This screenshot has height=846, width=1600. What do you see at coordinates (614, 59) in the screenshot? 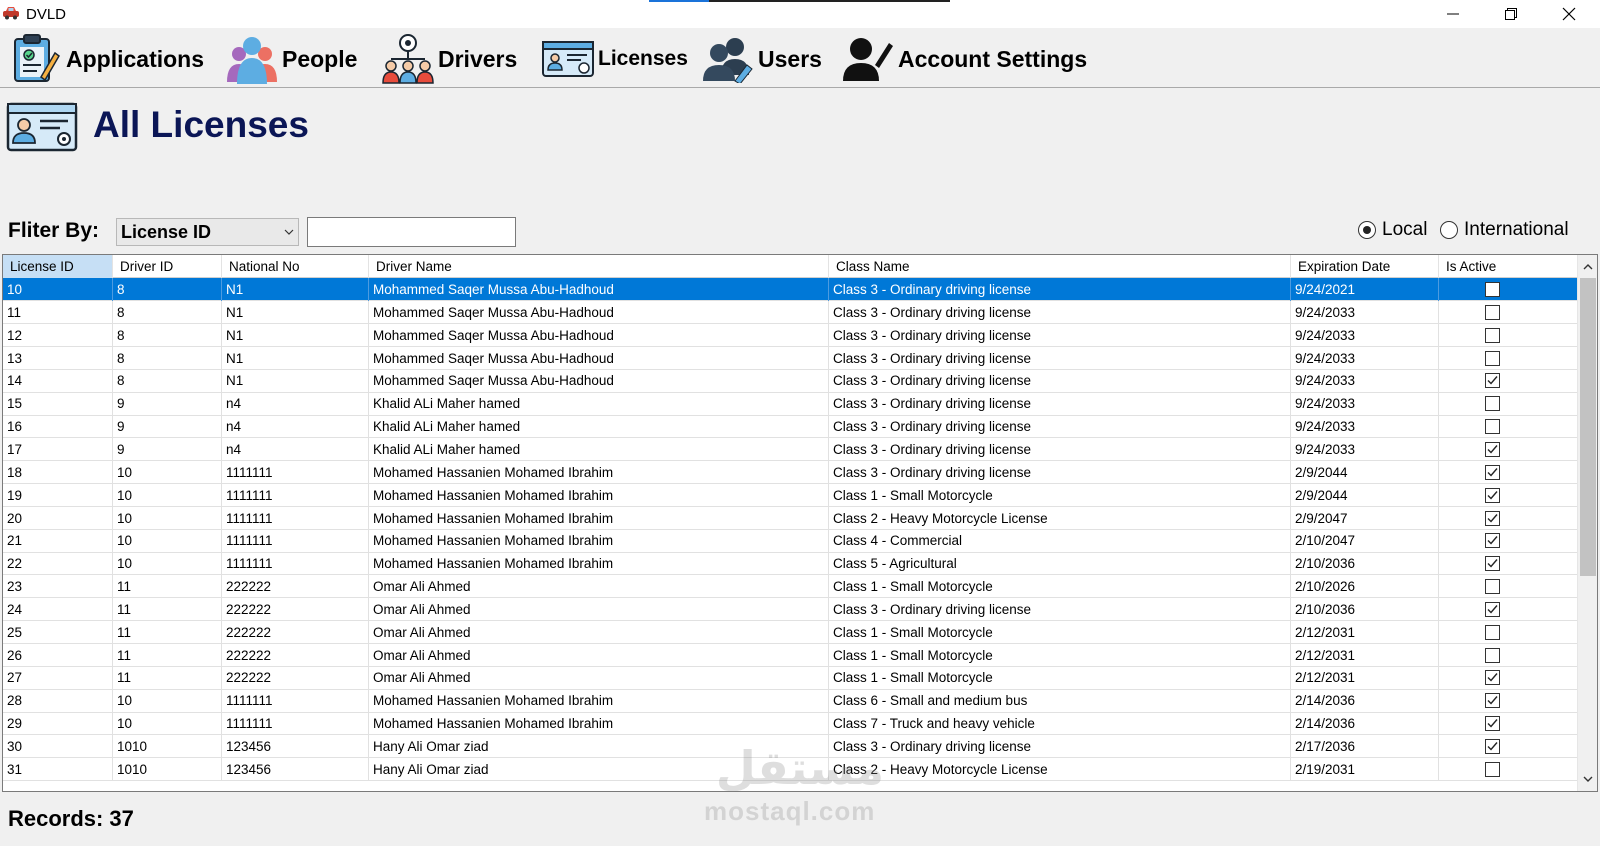
I see `menu-licenses: Licenses` at bounding box center [614, 59].